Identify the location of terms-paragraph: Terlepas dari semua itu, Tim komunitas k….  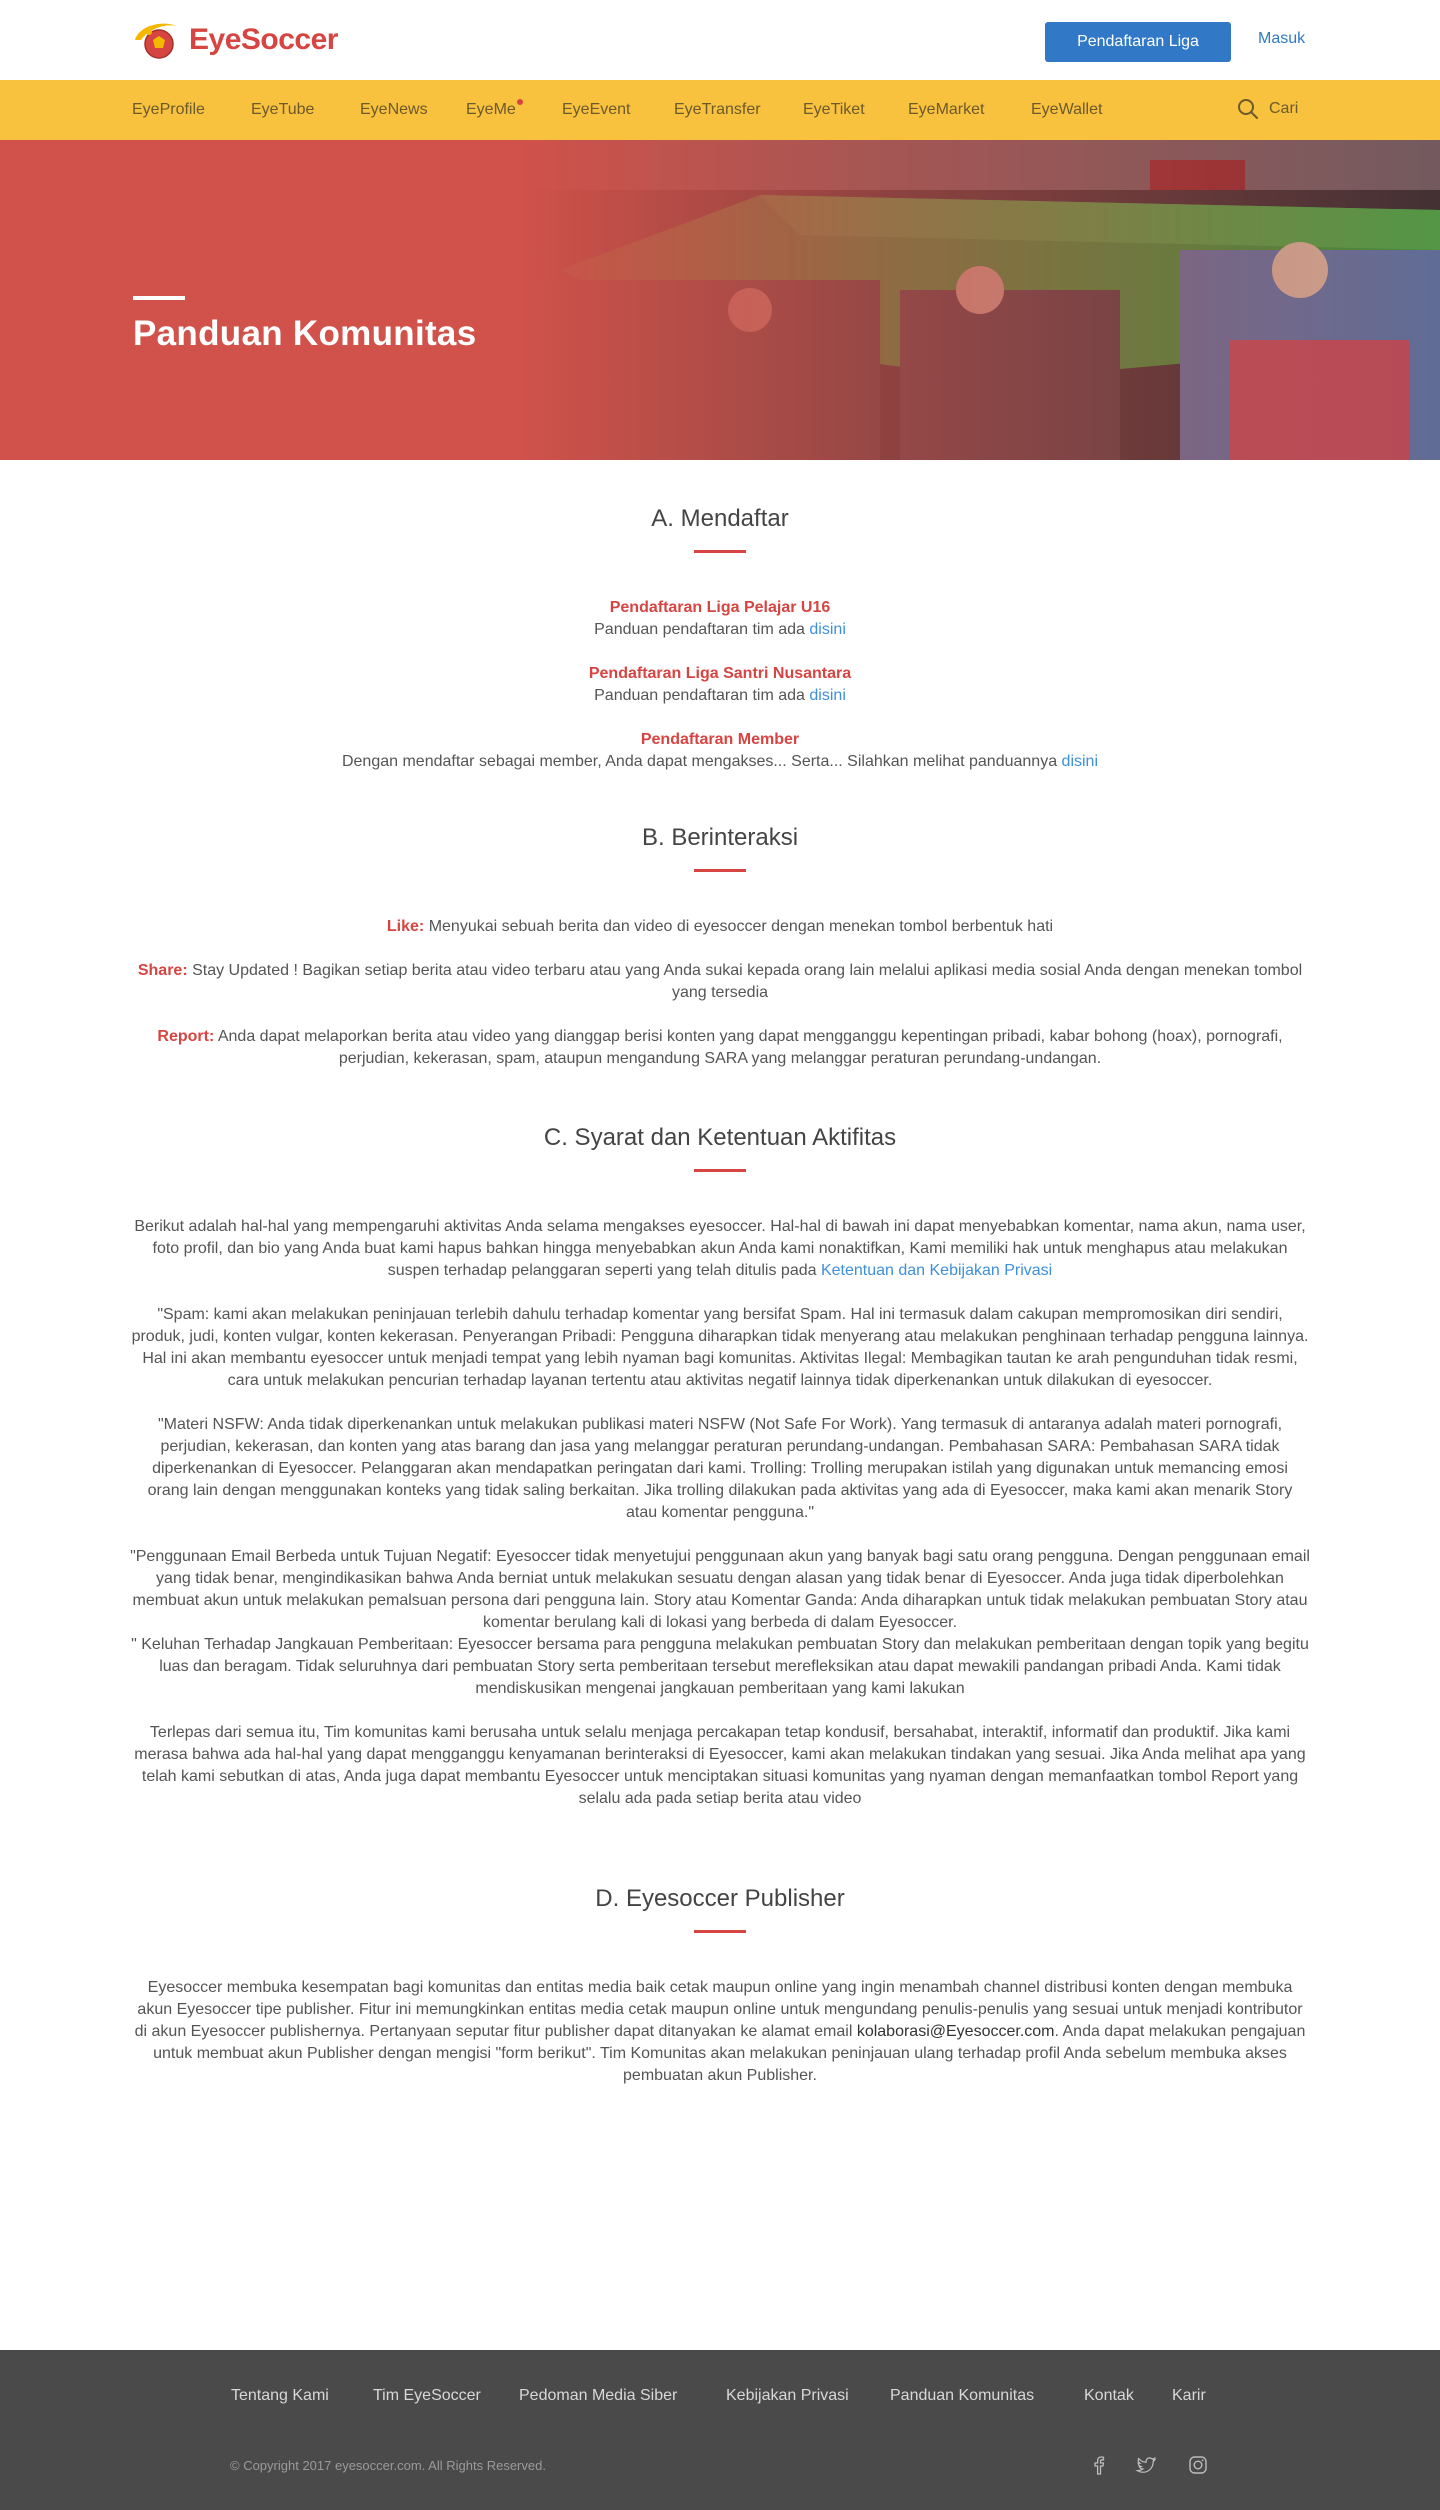
(720, 1765).